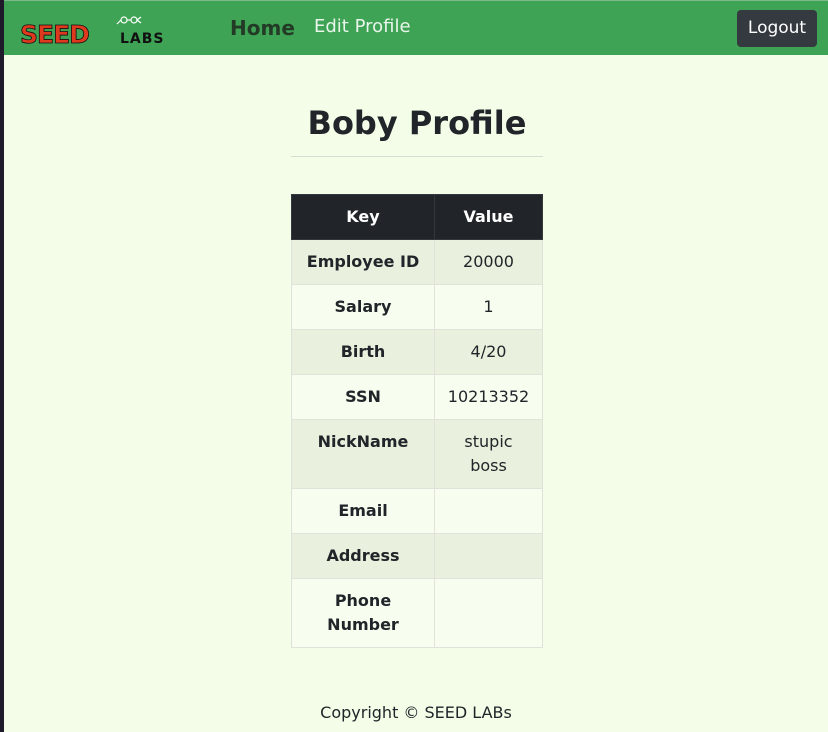 The height and width of the screenshot is (732, 828). What do you see at coordinates (488, 352) in the screenshot?
I see `row-value: 4/20` at bounding box center [488, 352].